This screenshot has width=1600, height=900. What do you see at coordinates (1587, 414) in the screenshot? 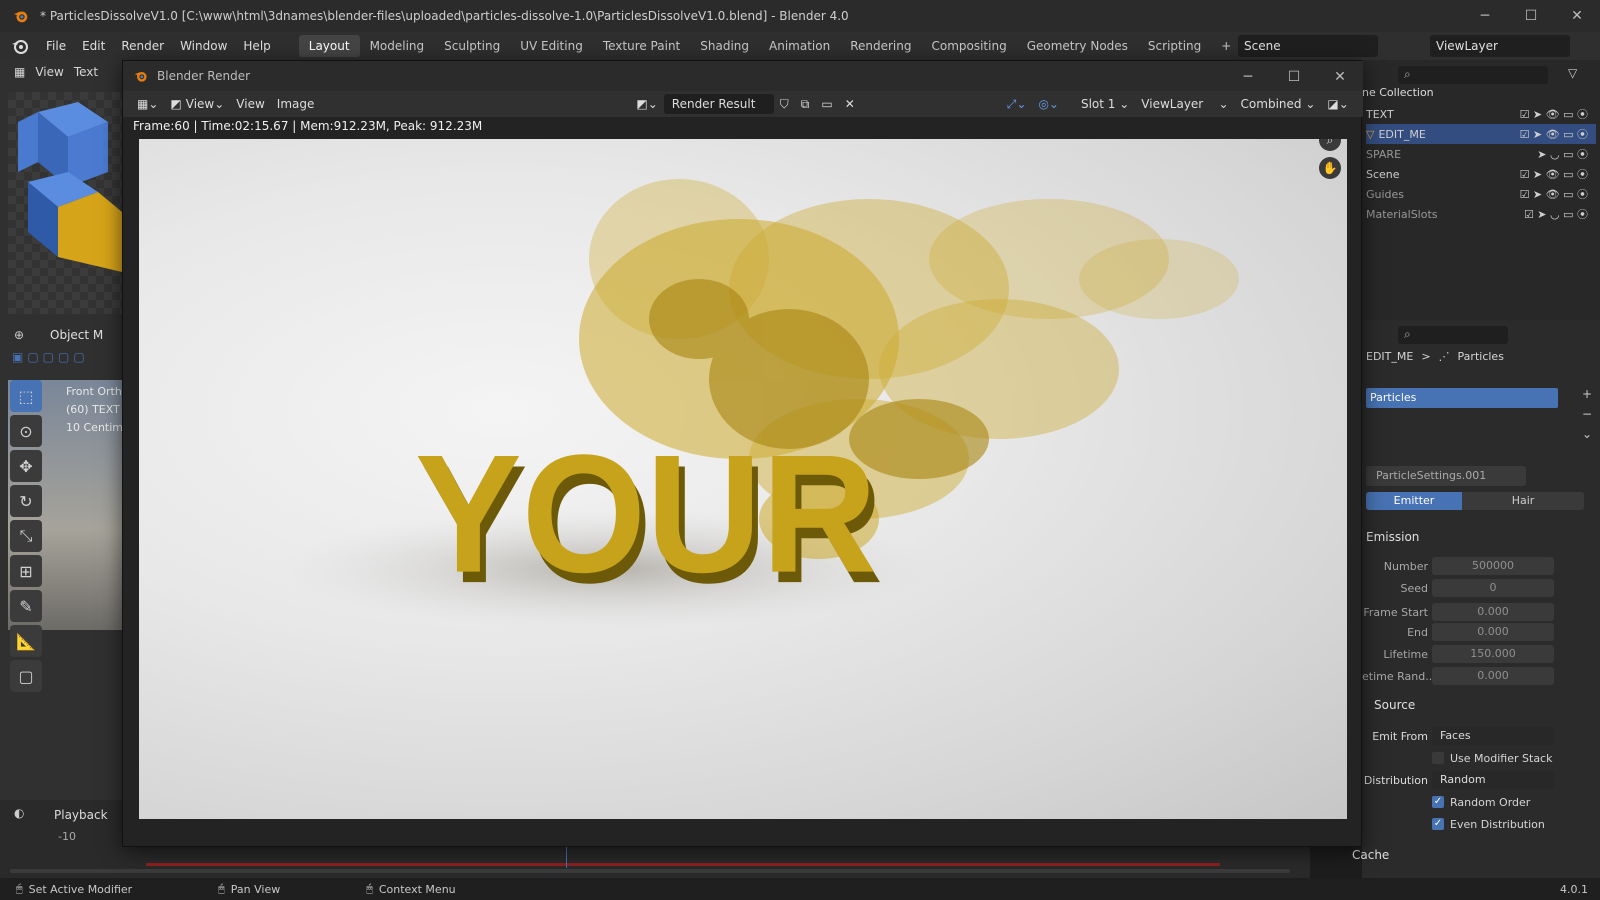
I see `remove-particle-system-button: −` at bounding box center [1587, 414].